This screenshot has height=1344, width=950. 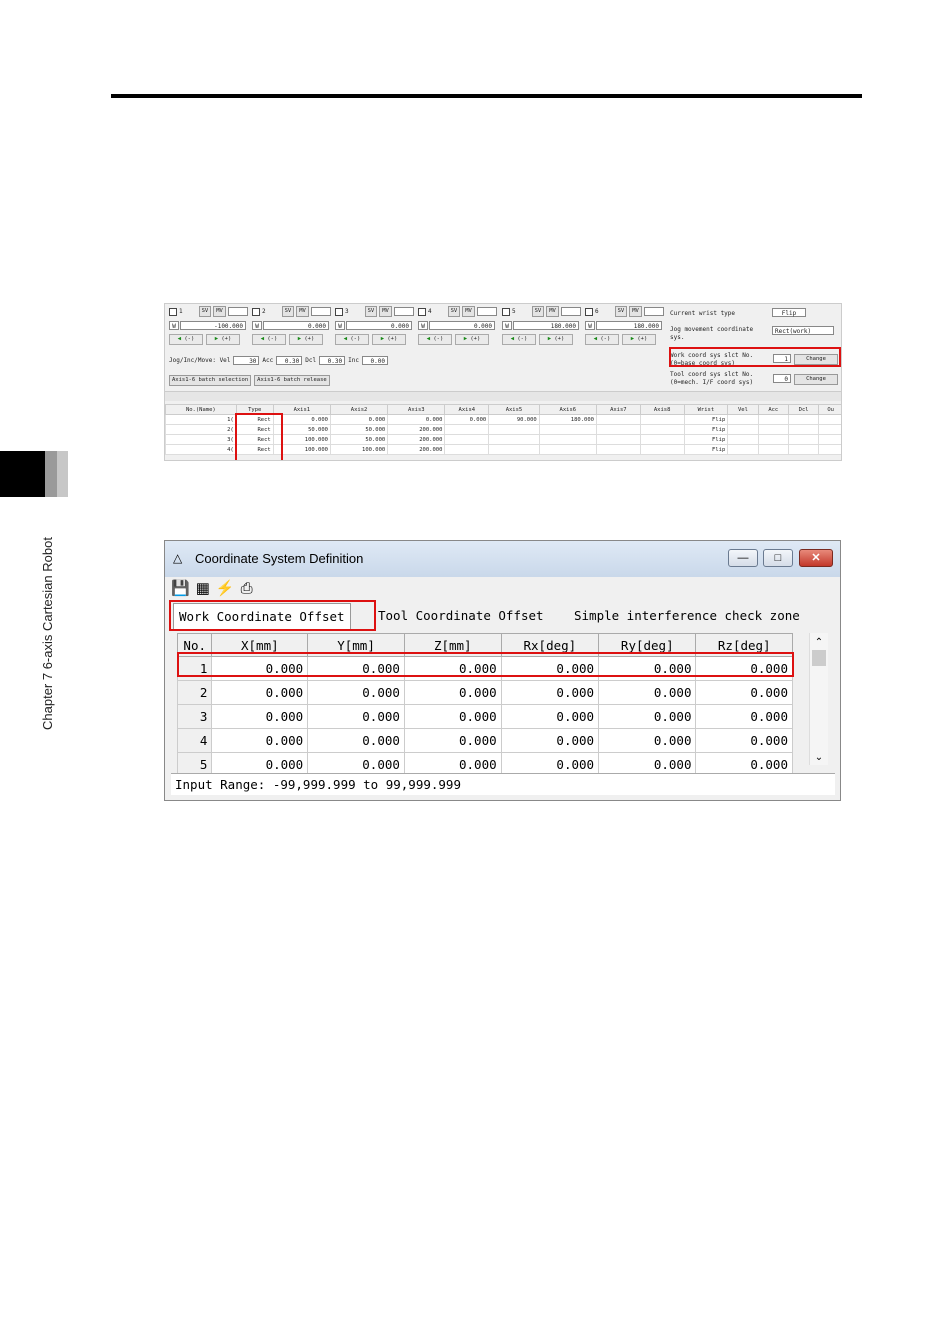 What do you see at coordinates (819, 642) in the screenshot?
I see `scroll-up-icon: ⌃` at bounding box center [819, 642].